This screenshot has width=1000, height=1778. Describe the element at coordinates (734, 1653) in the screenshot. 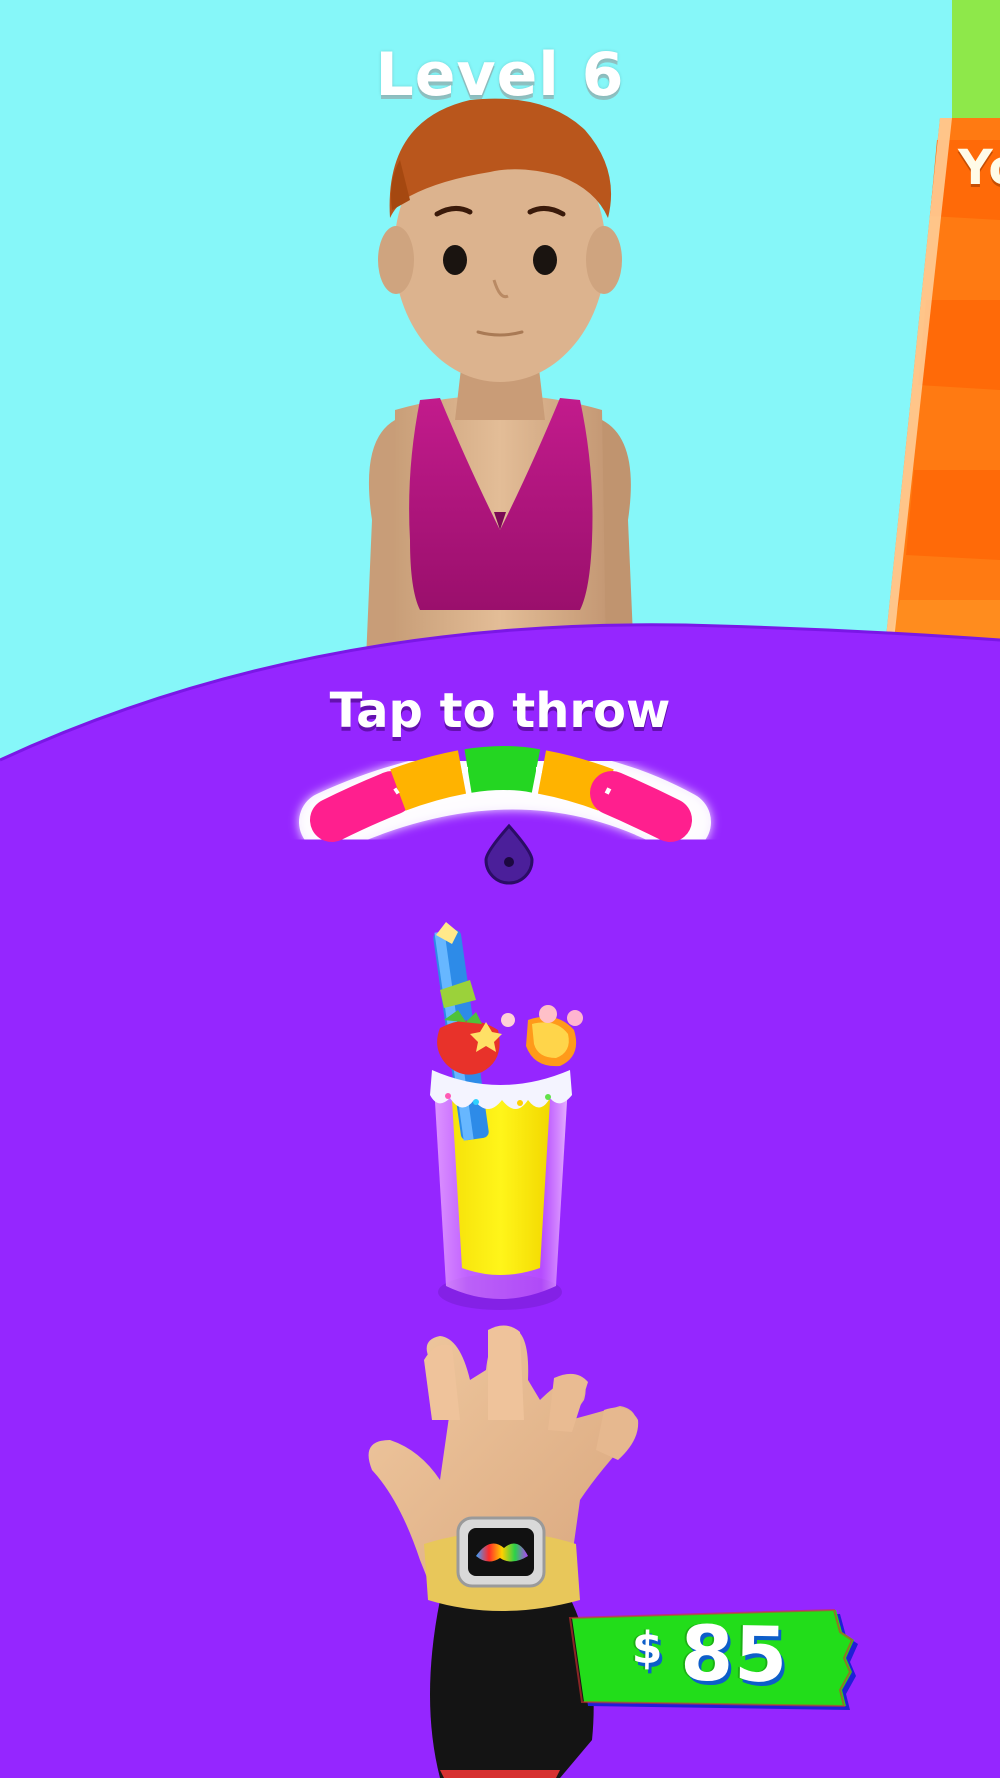

I see `money-amount: 85` at that location.